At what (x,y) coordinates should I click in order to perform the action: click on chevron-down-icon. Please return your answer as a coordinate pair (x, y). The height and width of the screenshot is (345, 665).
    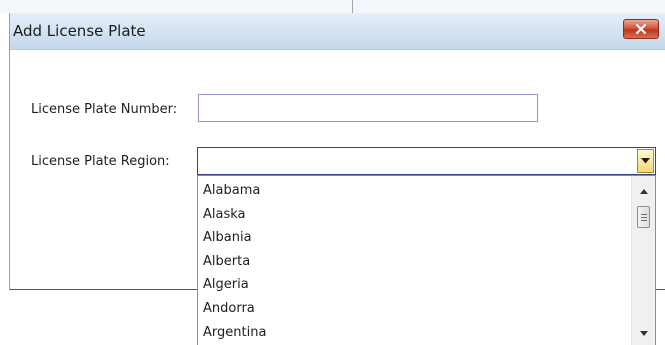
    Looking at the image, I should click on (645, 161).